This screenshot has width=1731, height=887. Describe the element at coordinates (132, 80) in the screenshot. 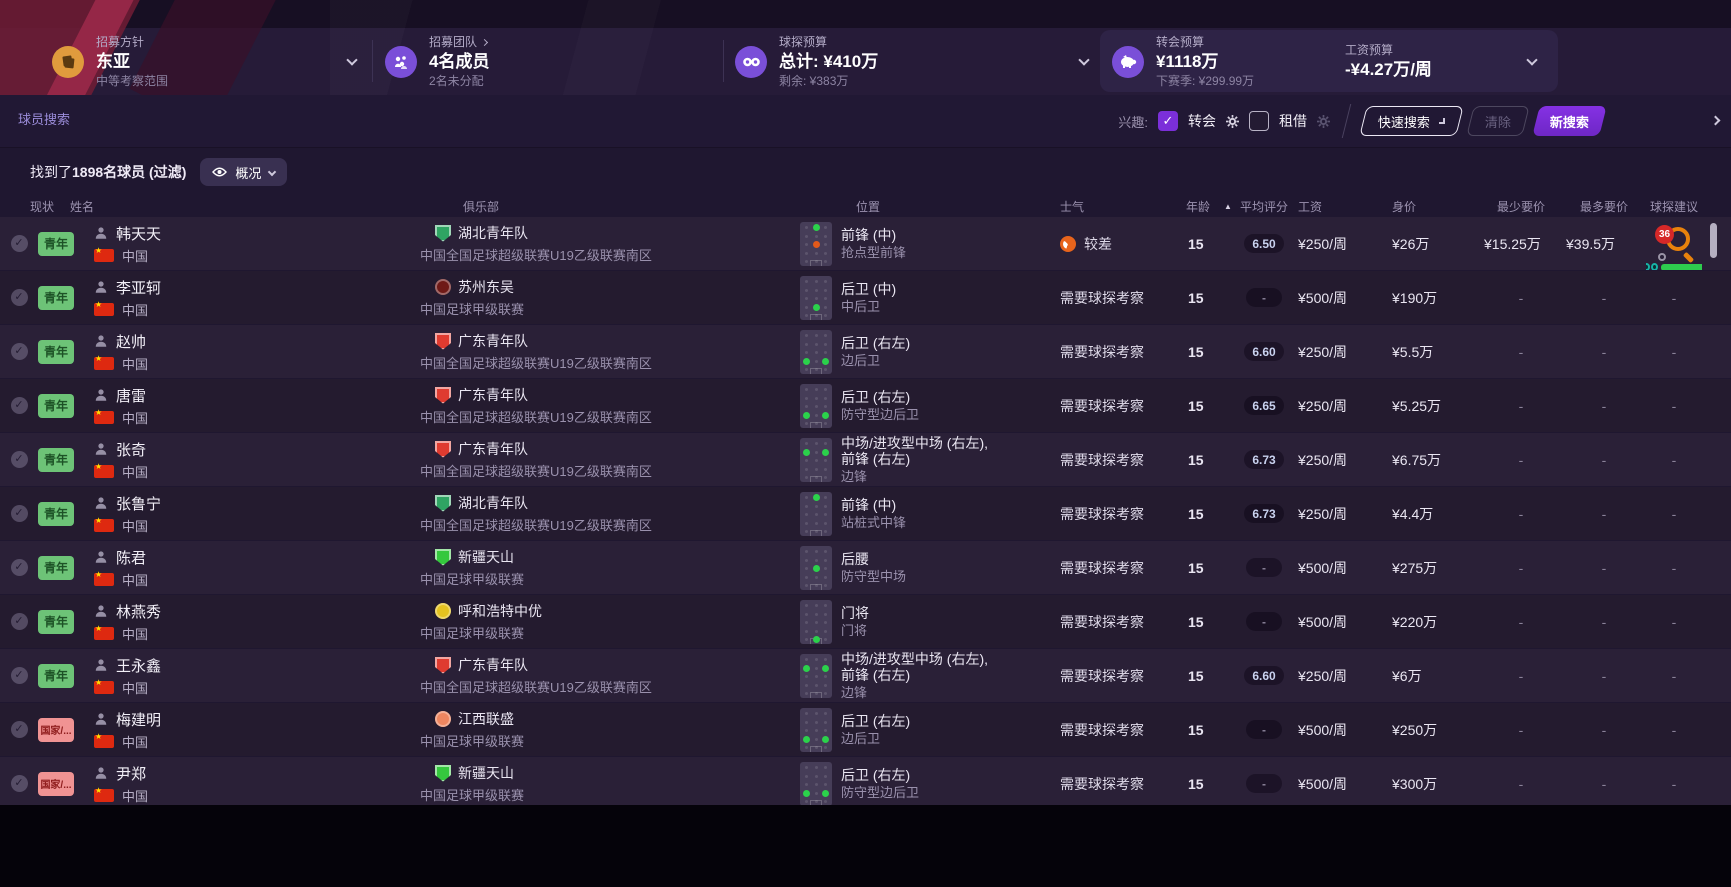

I see `panel-sub: 中等考察范围` at that location.